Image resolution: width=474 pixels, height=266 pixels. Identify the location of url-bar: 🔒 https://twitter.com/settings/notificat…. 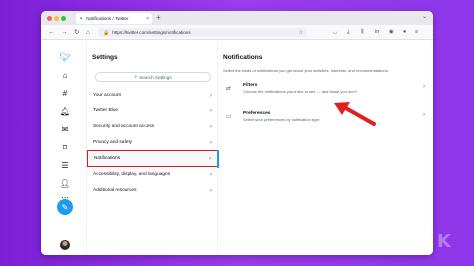
(203, 32).